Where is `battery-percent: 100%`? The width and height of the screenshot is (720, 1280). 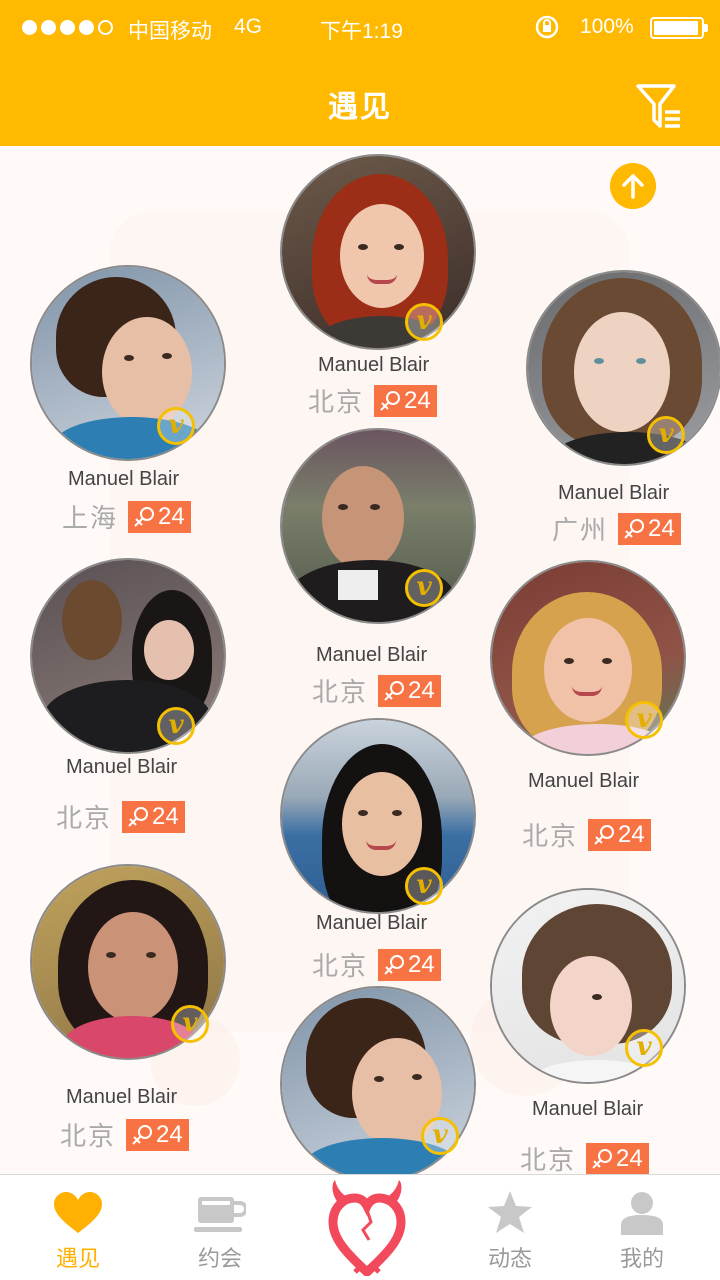 battery-percent: 100% is located at coordinates (607, 26).